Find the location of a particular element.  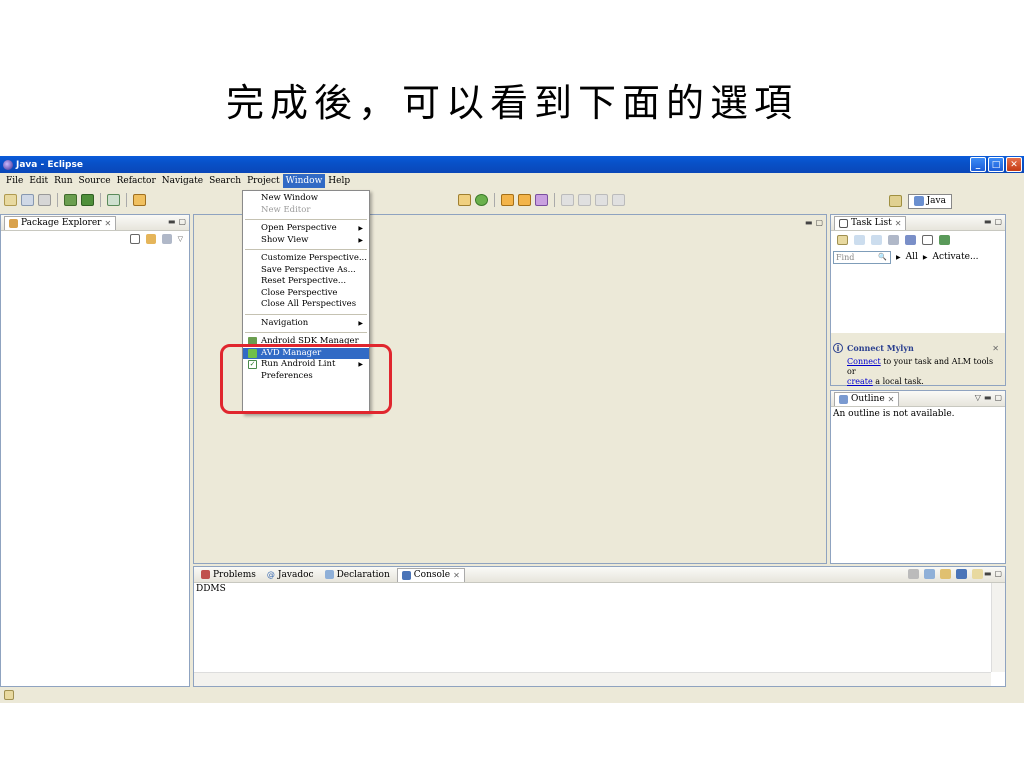

menu-item-close-all-perspectives: Close All Perspectives is located at coordinates (306, 305).